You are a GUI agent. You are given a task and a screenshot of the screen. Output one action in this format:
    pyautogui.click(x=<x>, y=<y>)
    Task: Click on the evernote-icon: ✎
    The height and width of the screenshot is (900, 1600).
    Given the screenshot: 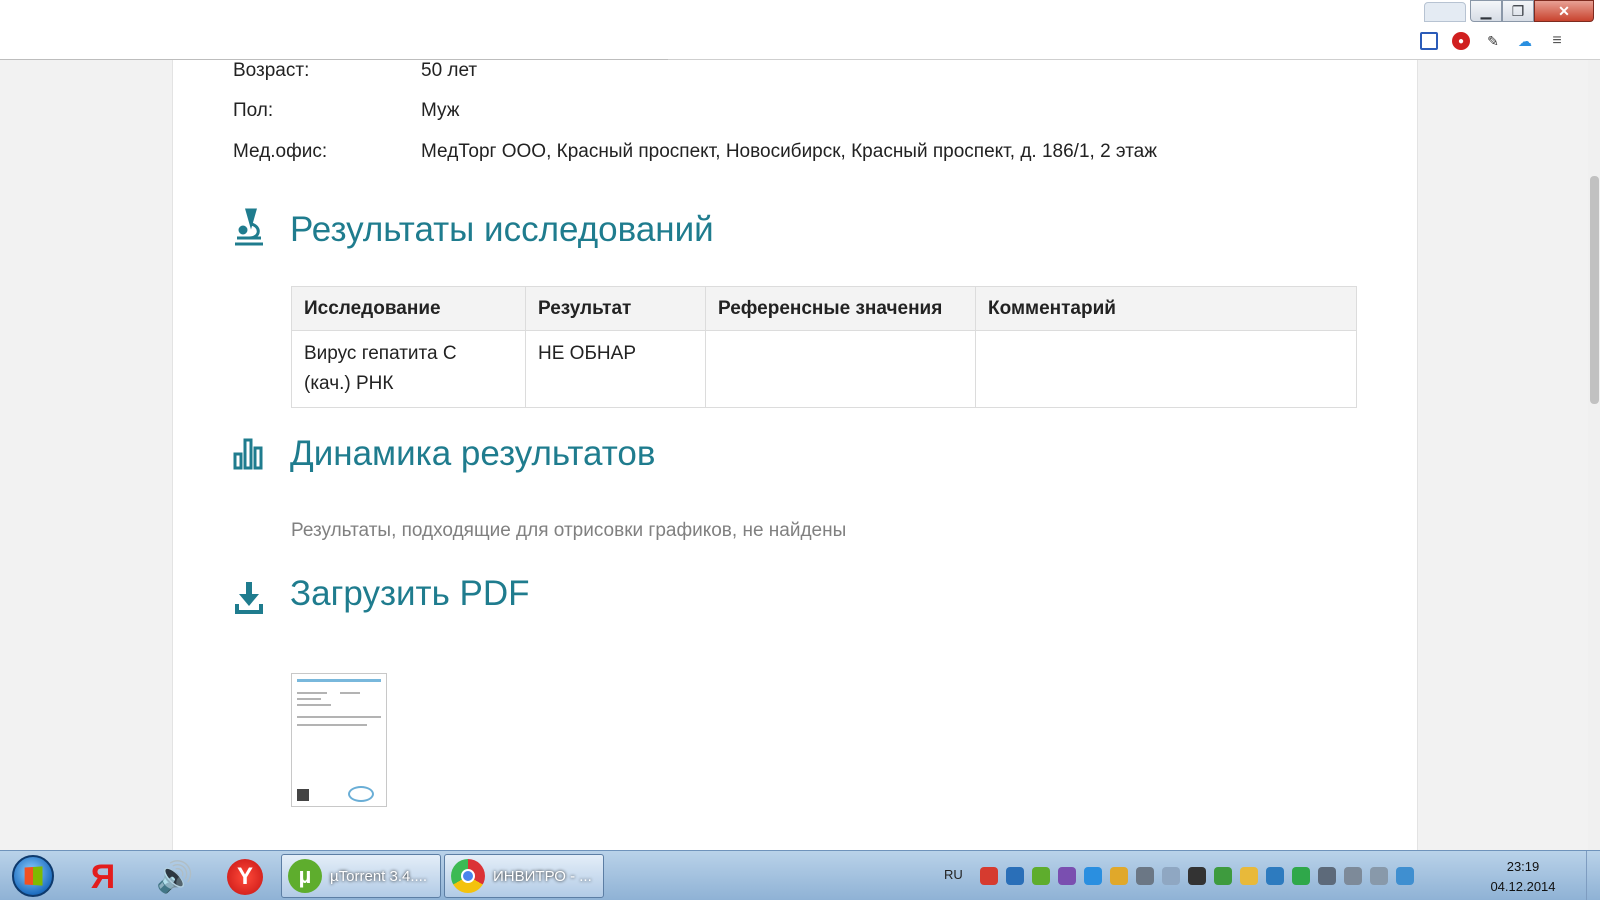 What is the action you would take?
    pyautogui.click(x=1493, y=41)
    